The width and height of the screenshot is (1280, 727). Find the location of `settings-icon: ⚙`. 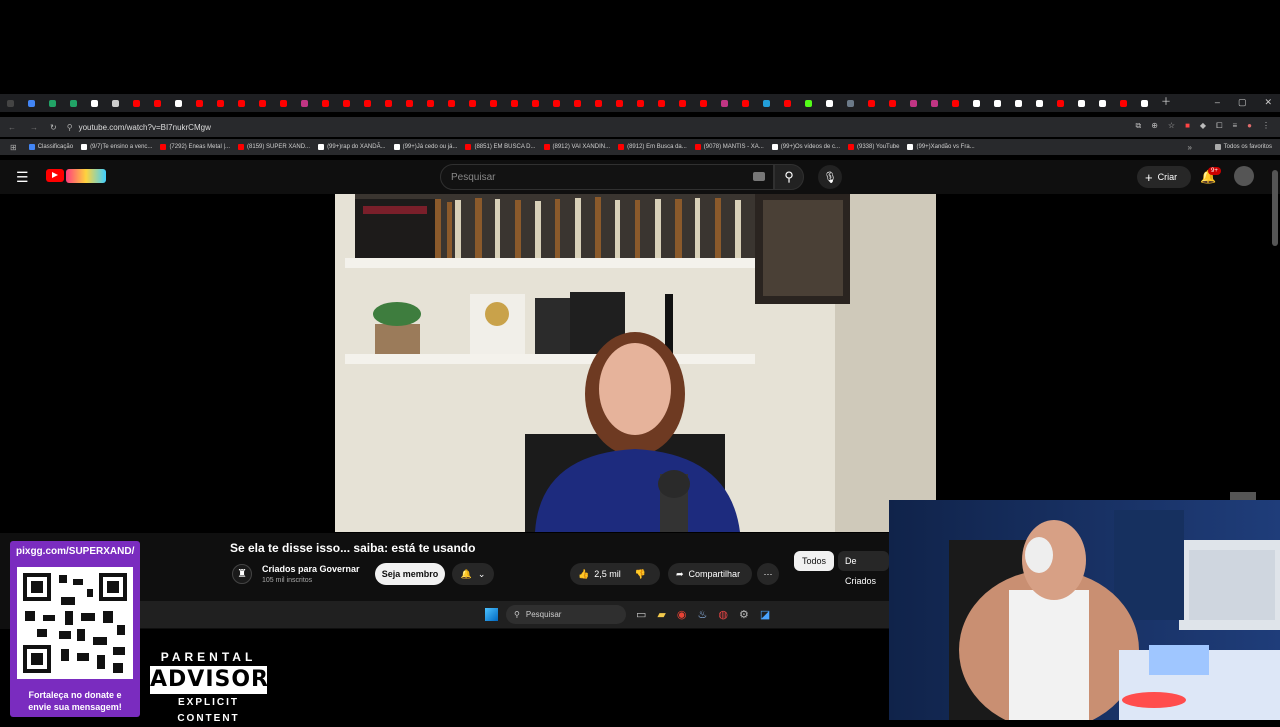

settings-icon: ⚙ is located at coordinates (744, 614).